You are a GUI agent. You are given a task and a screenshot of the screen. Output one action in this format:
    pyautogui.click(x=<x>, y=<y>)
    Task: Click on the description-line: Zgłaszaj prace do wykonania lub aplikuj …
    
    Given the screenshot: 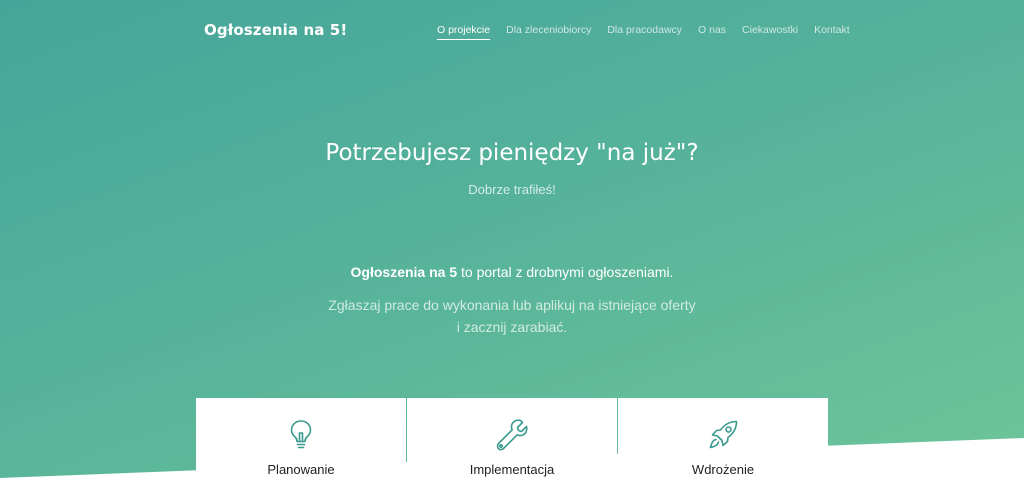 What is the action you would take?
    pyautogui.click(x=512, y=305)
    